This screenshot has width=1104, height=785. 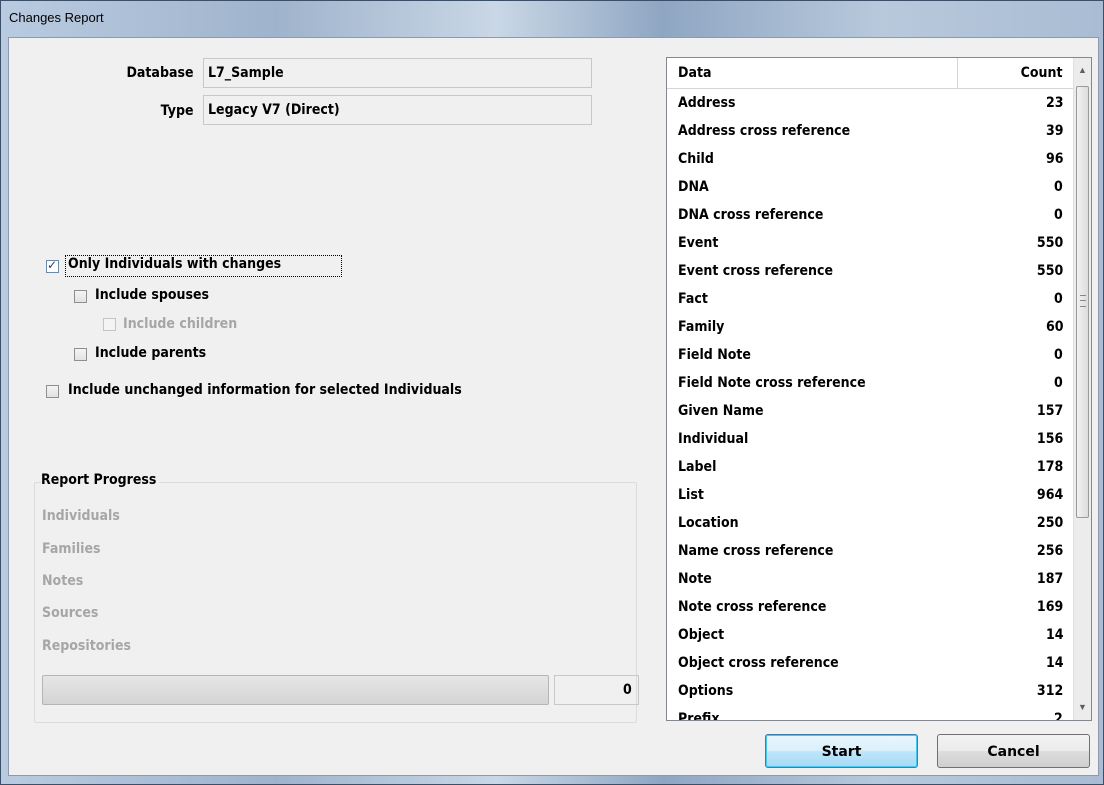 I want to click on include-parents-label: Include parents, so click(x=150, y=353).